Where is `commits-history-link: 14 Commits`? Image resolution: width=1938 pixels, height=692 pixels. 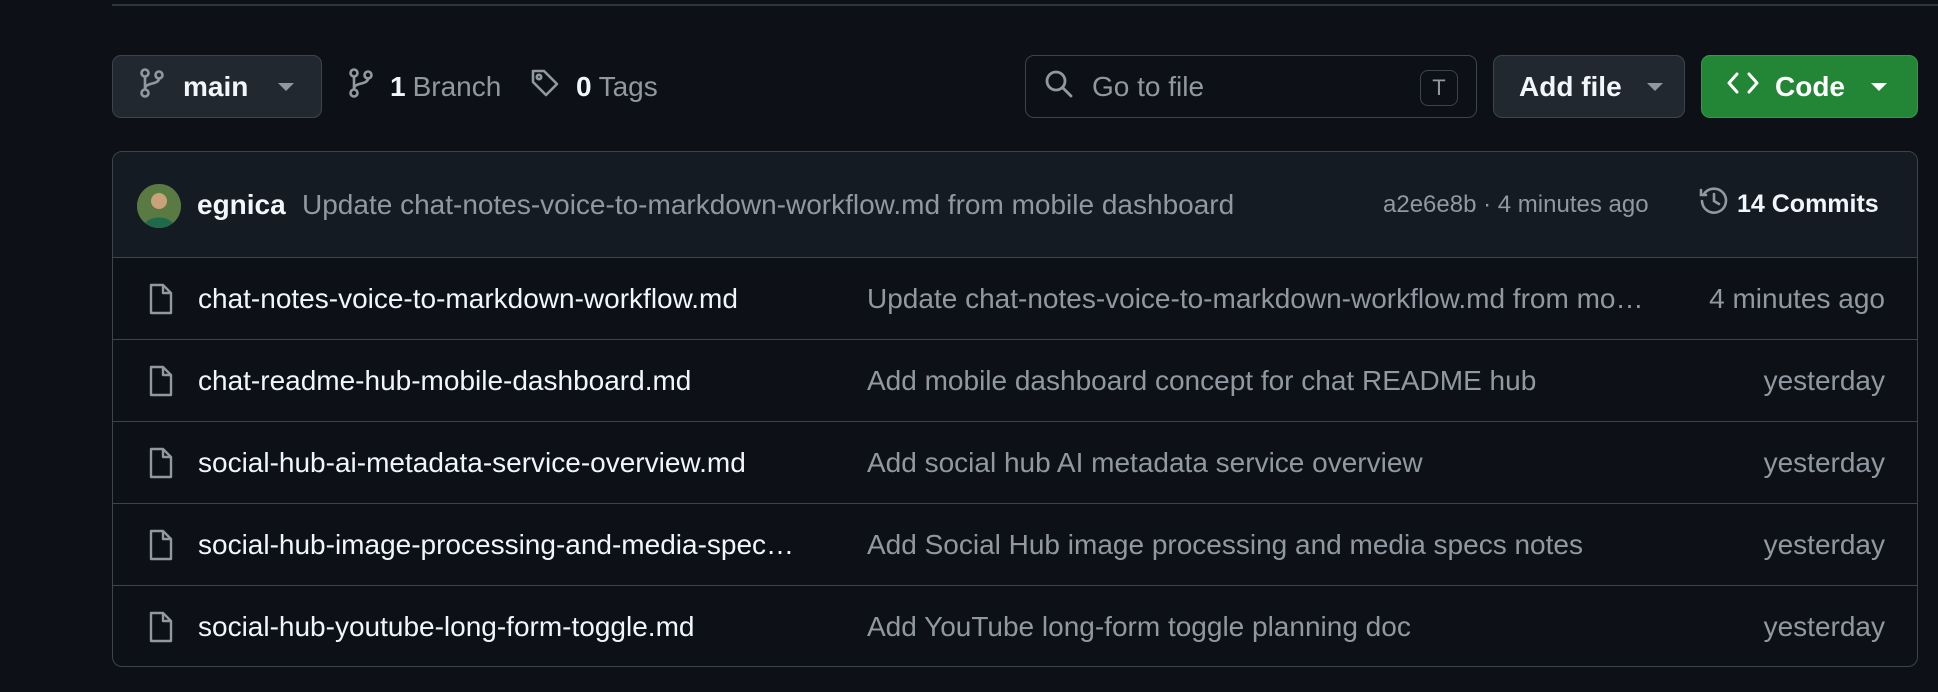
commits-history-link: 14 Commits is located at coordinates (1789, 204).